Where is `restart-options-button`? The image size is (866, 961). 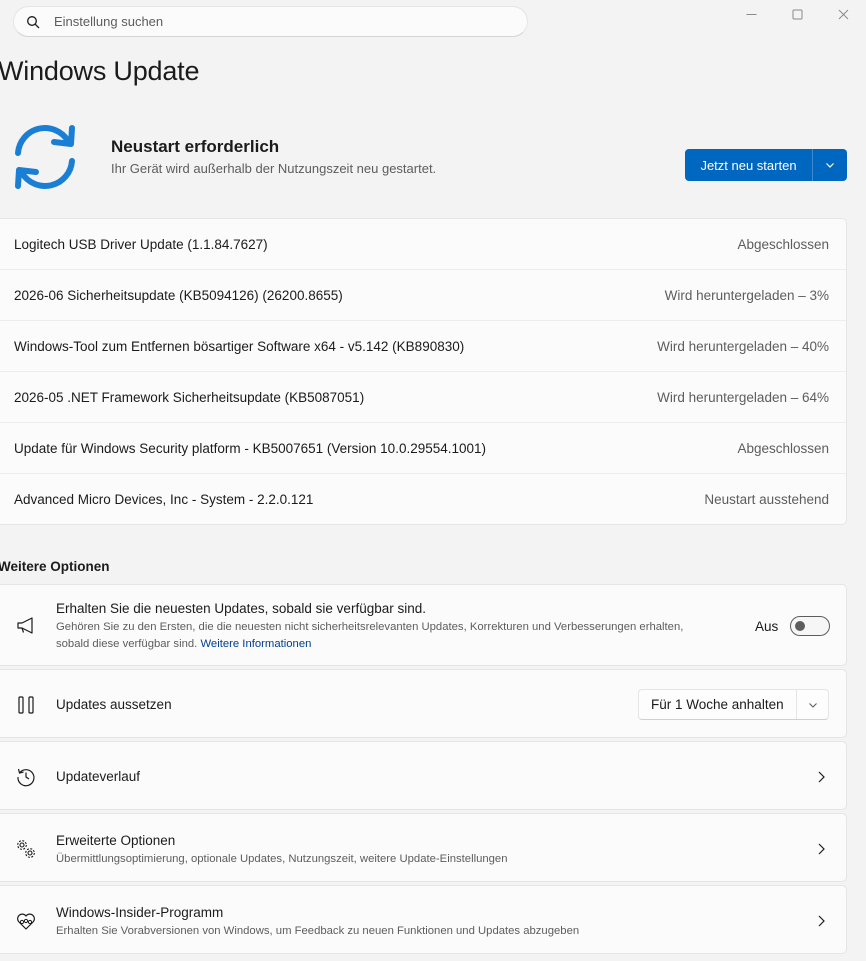
restart-options-button is located at coordinates (830, 165).